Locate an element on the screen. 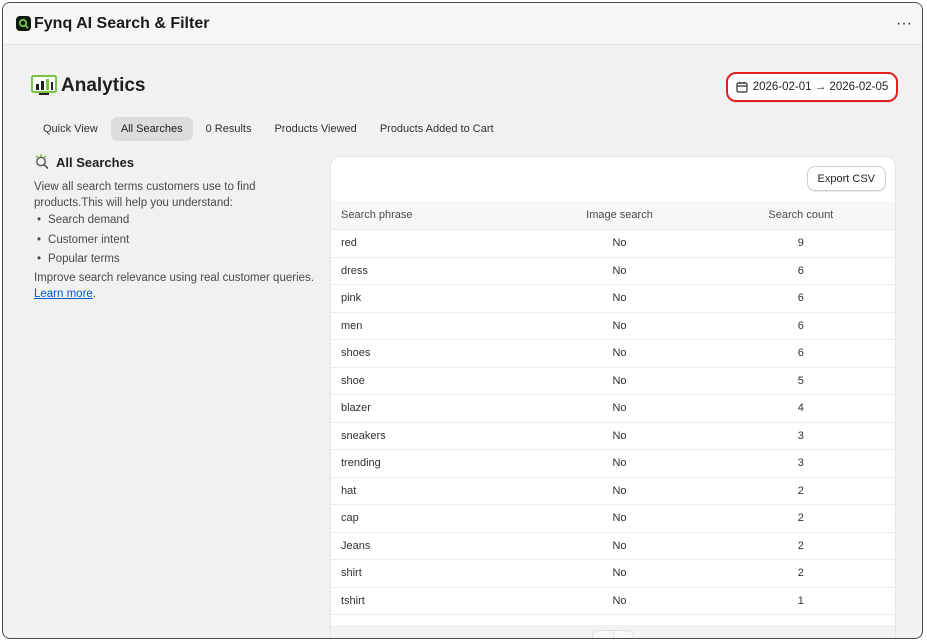  tab-zero-results: 0 Results is located at coordinates (229, 129).